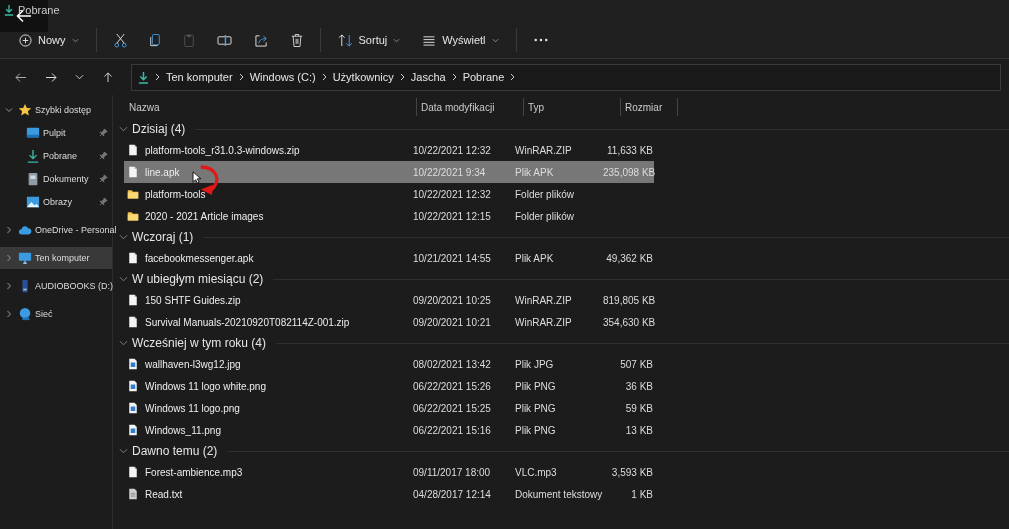  Describe the element at coordinates (154, 40) in the screenshot. I see `copy-icon` at that location.